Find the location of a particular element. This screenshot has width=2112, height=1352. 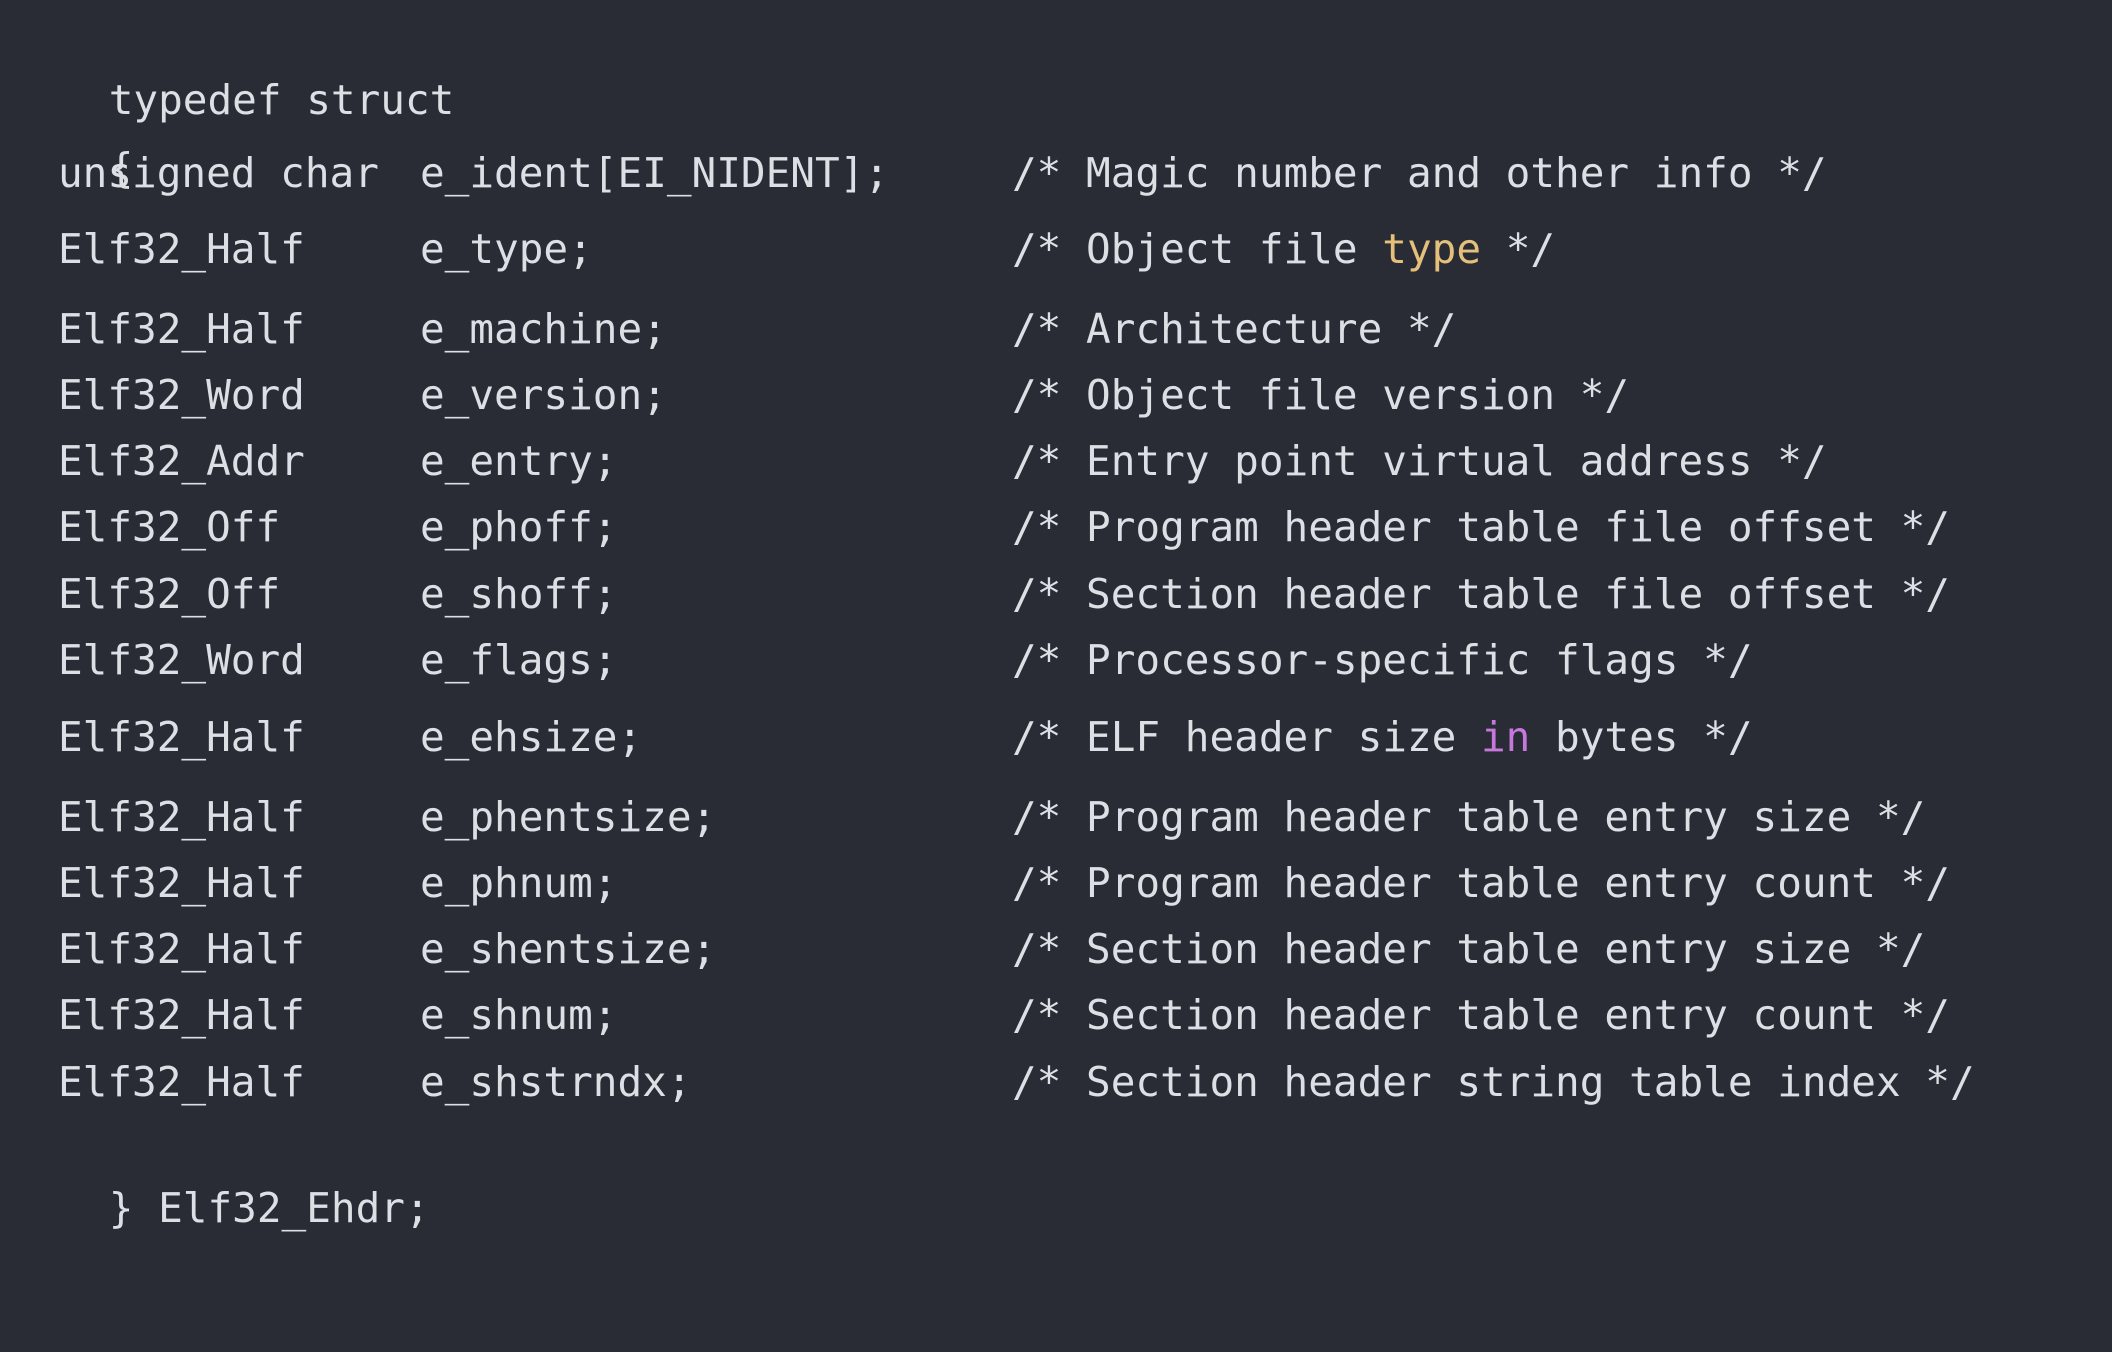

field-comment: /* ELF header size in bytes */ is located at coordinates (1382, 737).